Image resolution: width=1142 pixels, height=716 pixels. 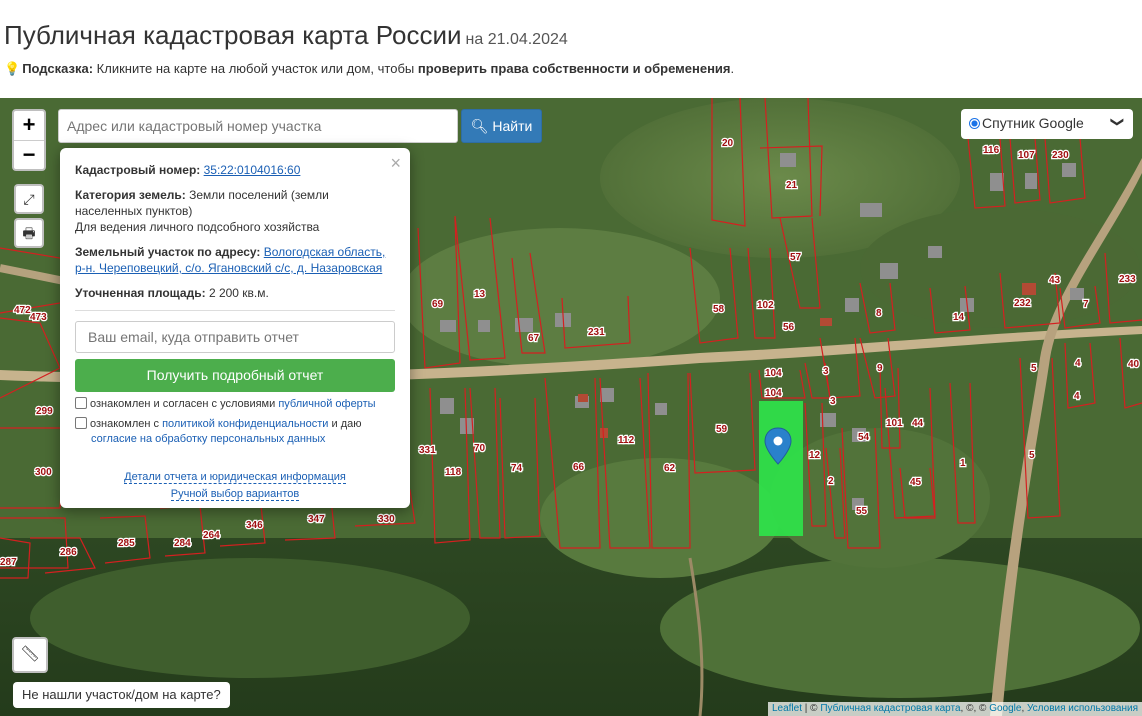 What do you see at coordinates (862, 511) in the screenshot?
I see `svg-text: 55` at bounding box center [862, 511].